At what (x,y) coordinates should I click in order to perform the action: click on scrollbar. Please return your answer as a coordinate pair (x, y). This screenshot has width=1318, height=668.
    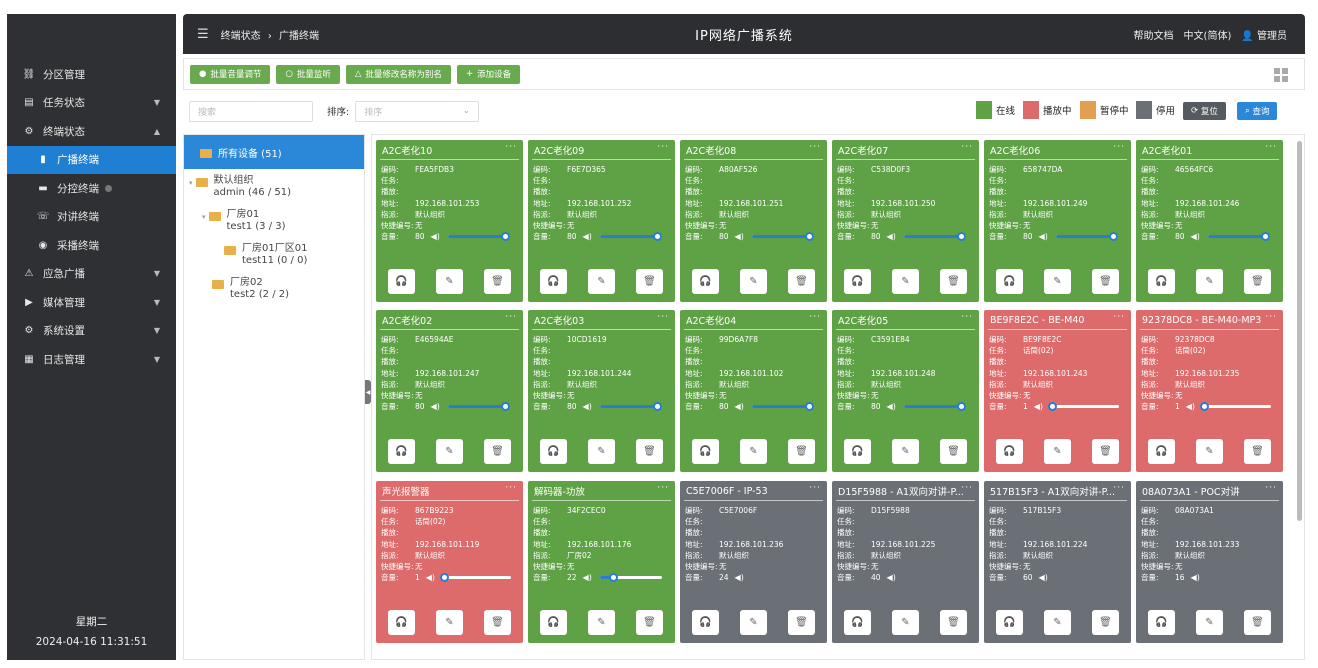
    Looking at the image, I should click on (1299, 331).